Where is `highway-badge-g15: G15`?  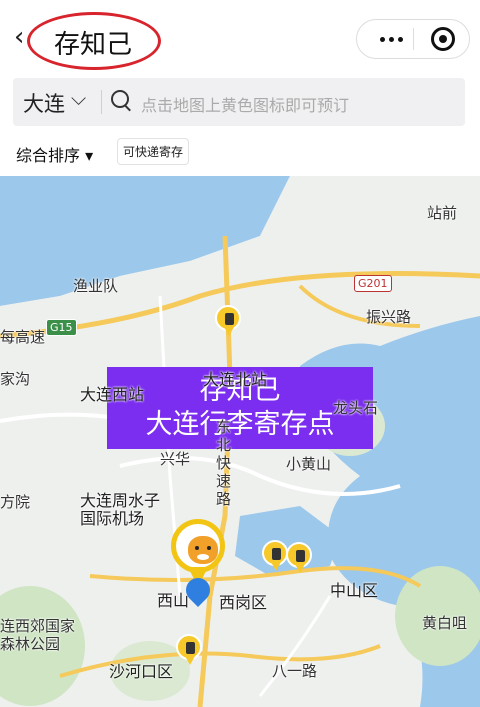 highway-badge-g15: G15 is located at coordinates (61, 327).